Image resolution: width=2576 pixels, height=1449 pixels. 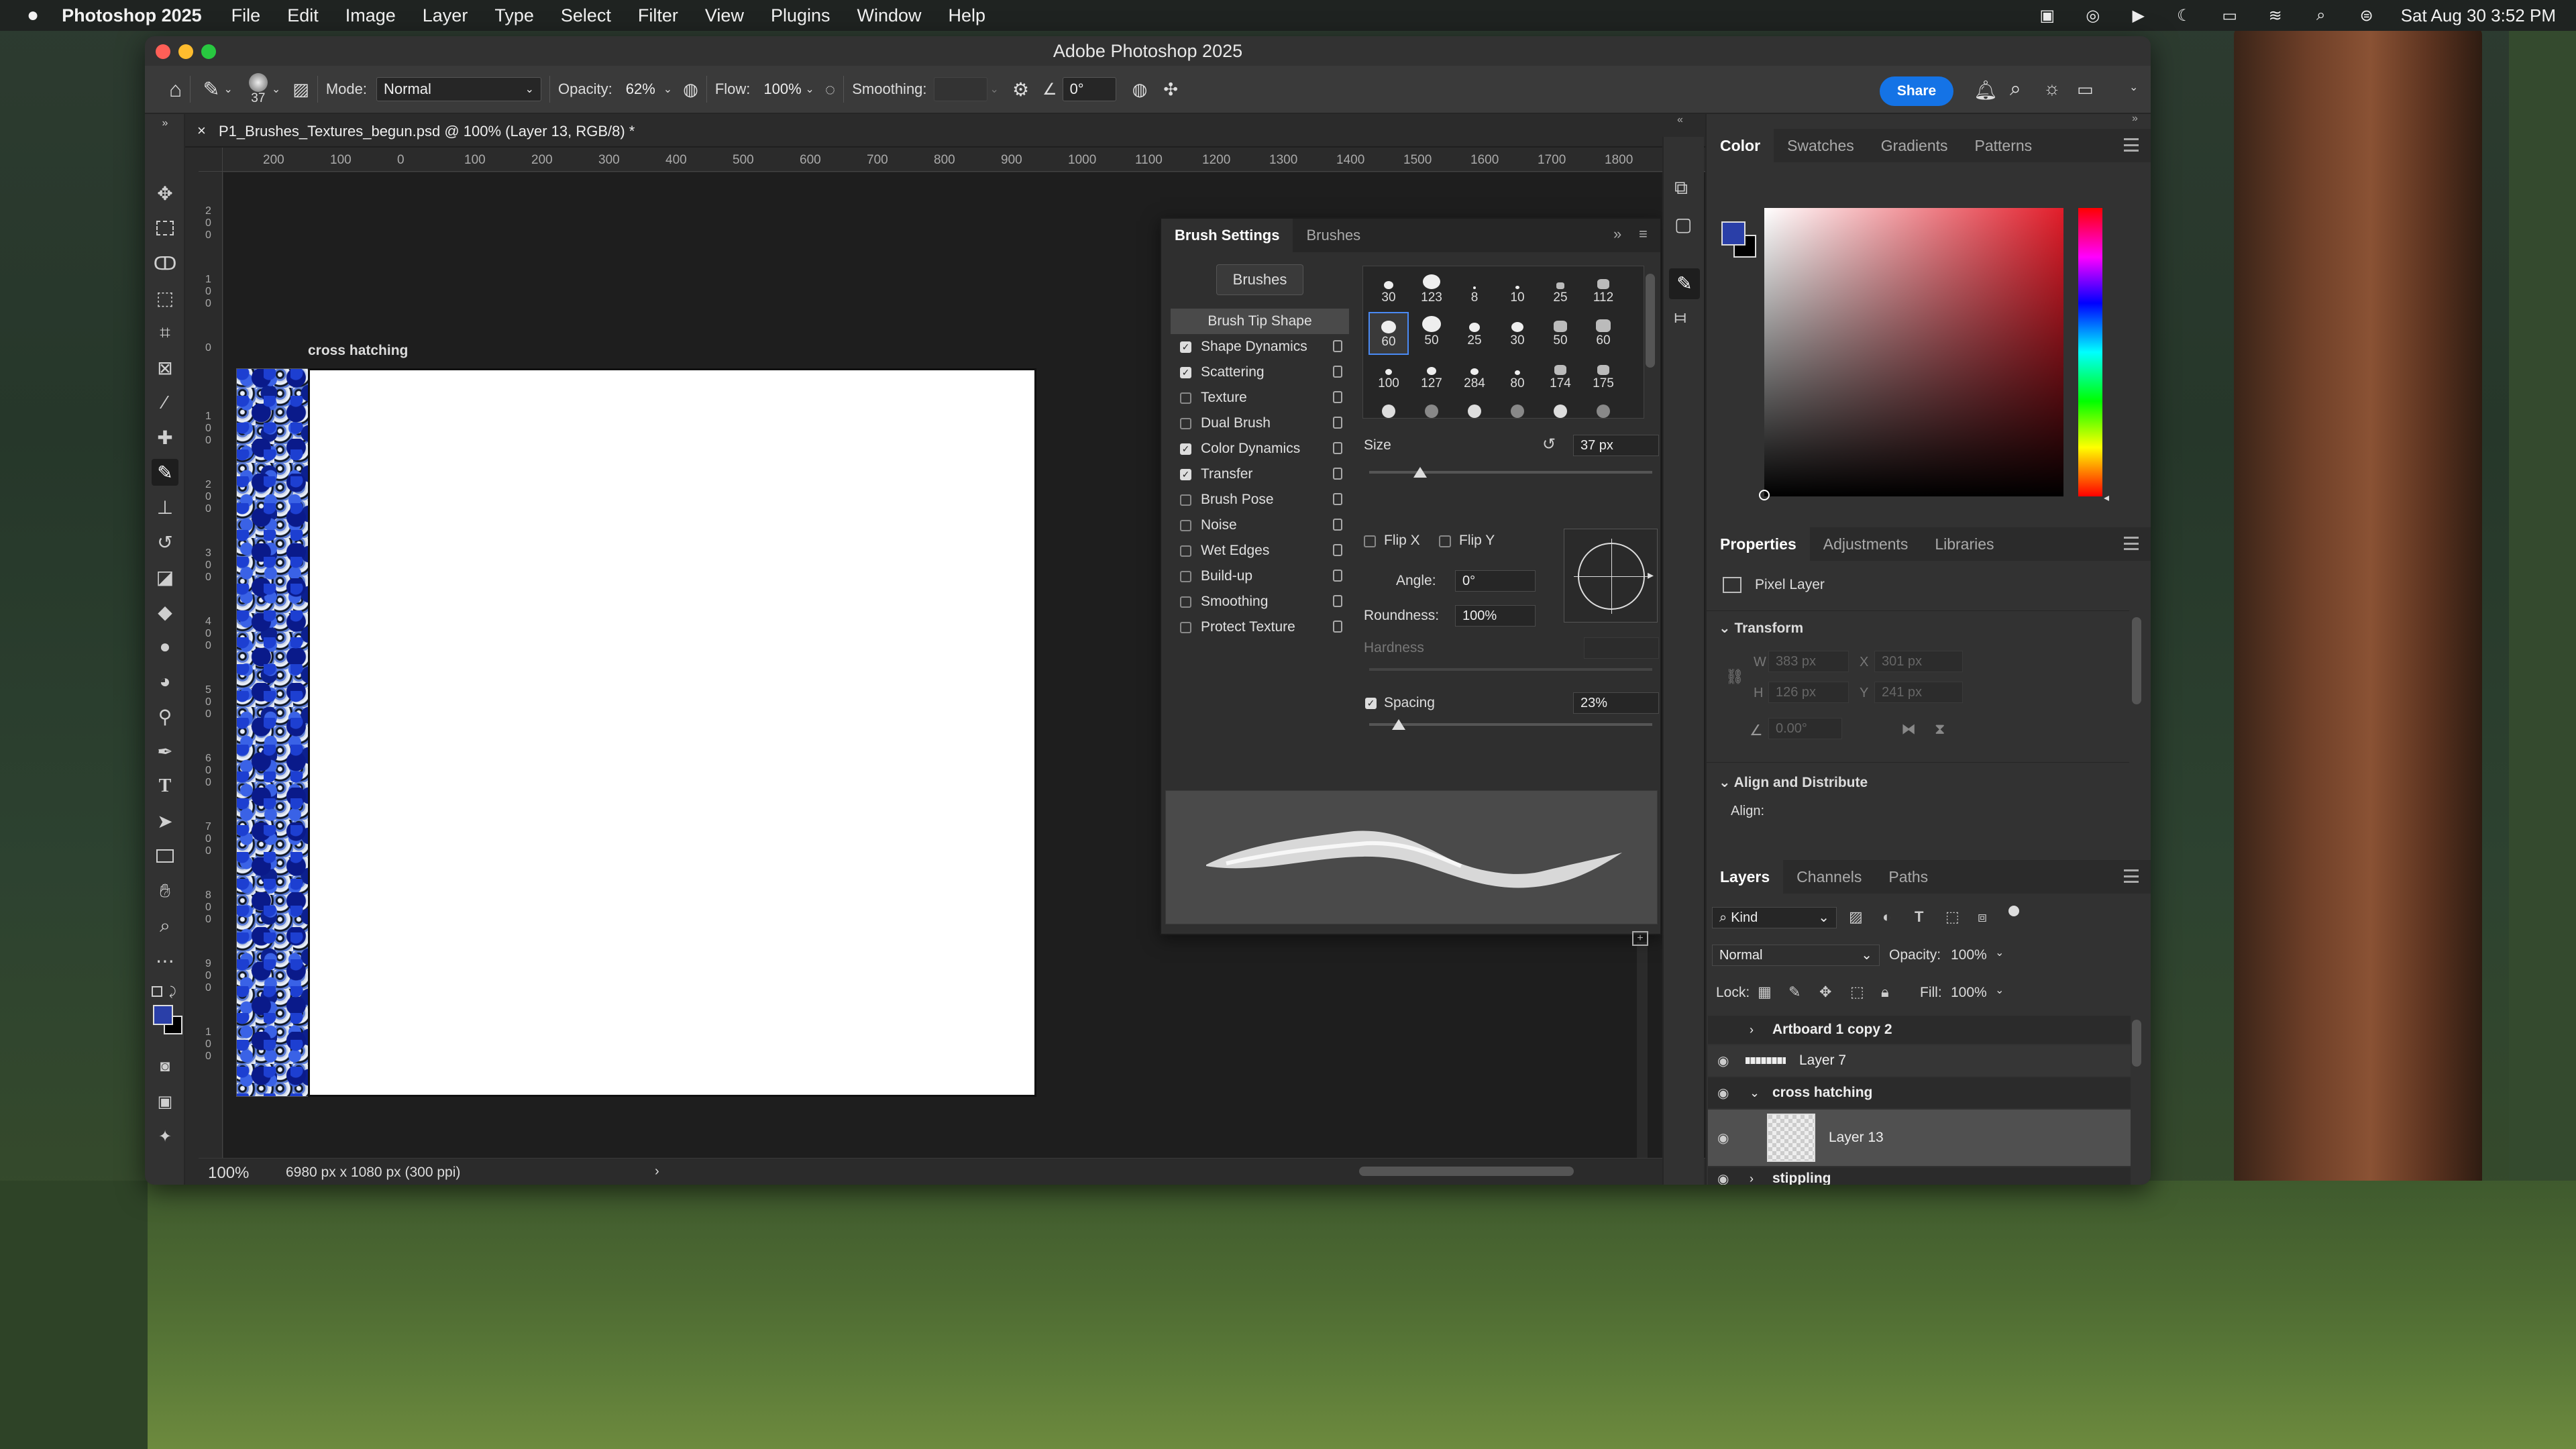 What do you see at coordinates (1260, 627) in the screenshot?
I see `brush-option-protect-texture: Protect Texture` at bounding box center [1260, 627].